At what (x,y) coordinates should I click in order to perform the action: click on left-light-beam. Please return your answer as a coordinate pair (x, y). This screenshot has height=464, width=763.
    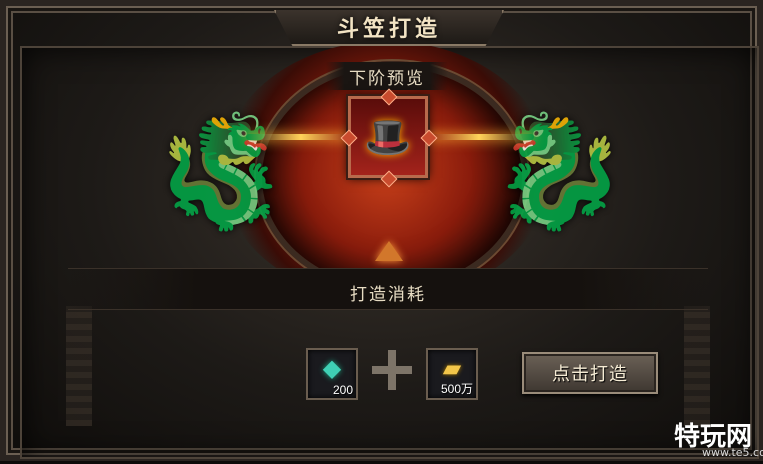
    Looking at the image, I should click on (301, 137).